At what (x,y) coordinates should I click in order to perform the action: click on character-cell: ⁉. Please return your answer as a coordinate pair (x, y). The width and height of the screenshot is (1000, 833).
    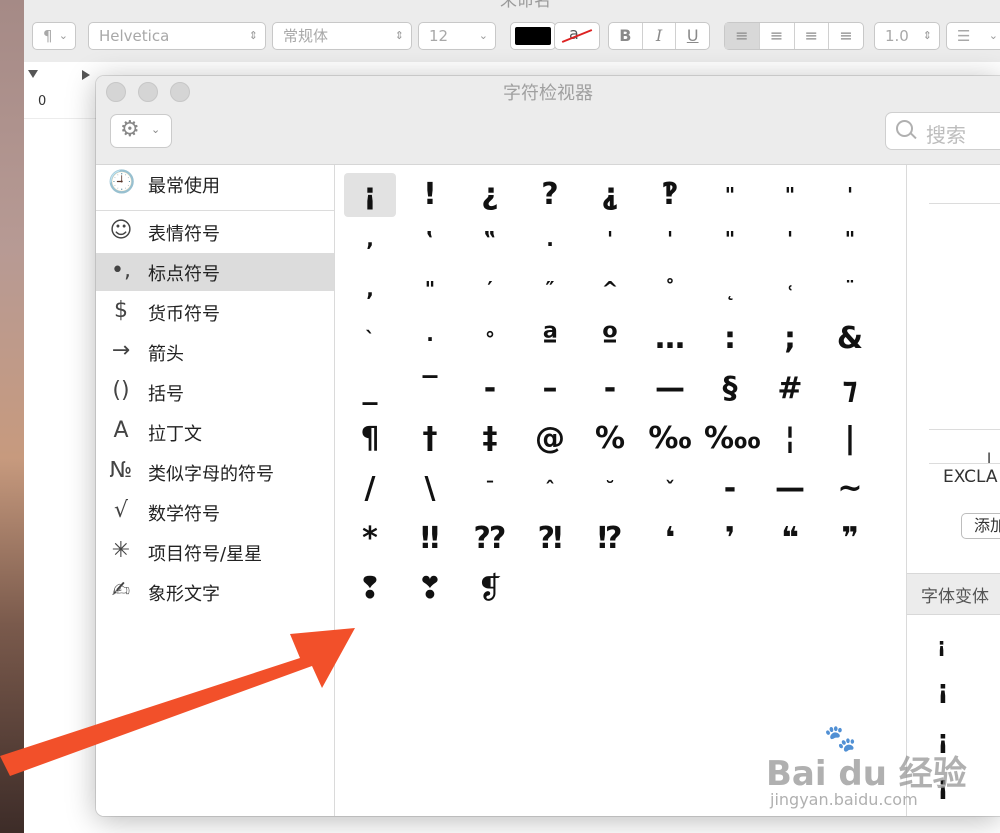
    Looking at the image, I should click on (610, 539).